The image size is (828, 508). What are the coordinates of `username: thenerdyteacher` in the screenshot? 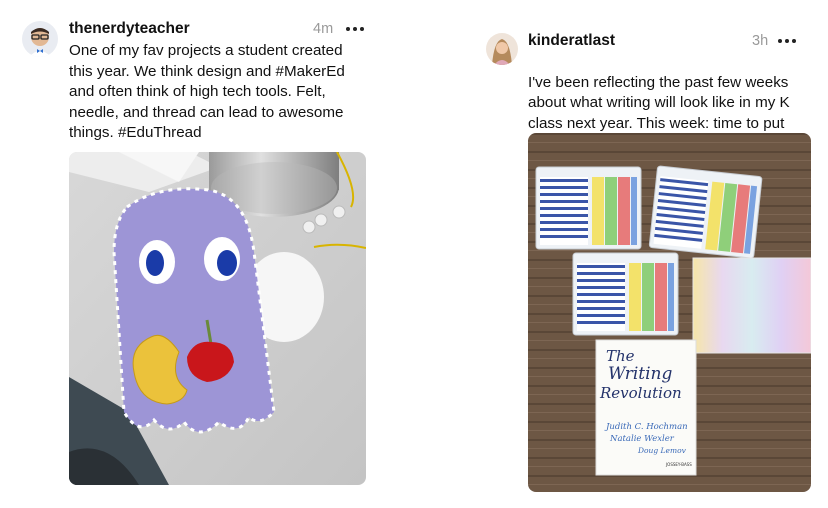 It's located at (129, 29).